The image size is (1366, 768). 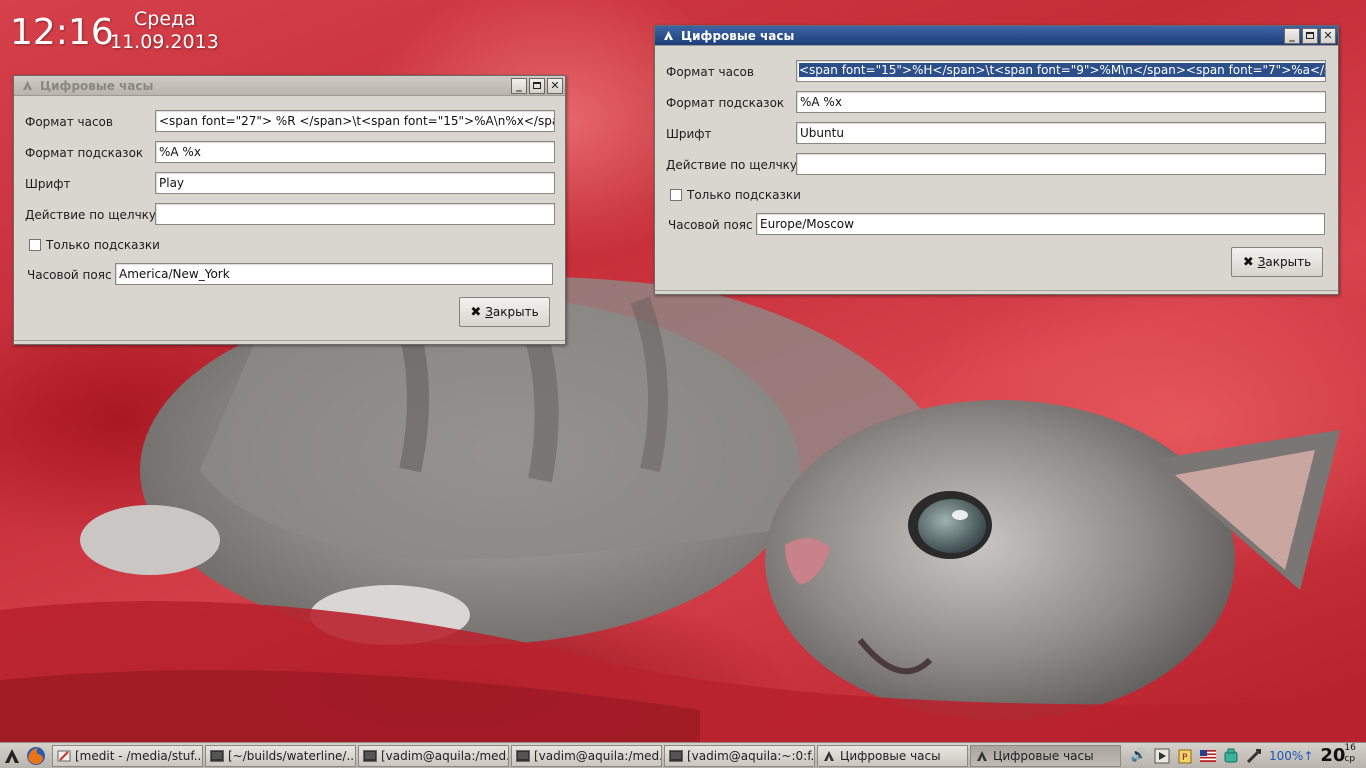 I want to click on battery-icon, so click(x=1254, y=756).